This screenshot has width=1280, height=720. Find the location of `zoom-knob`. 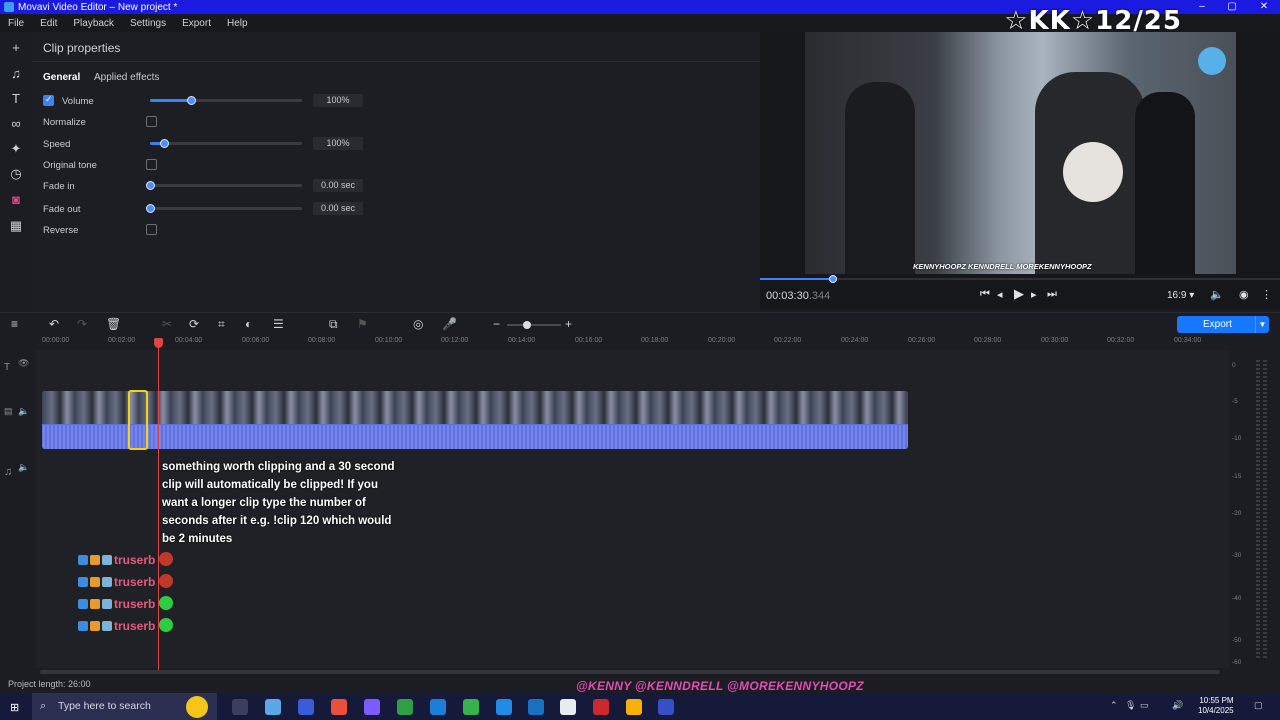

zoom-knob is located at coordinates (527, 325).